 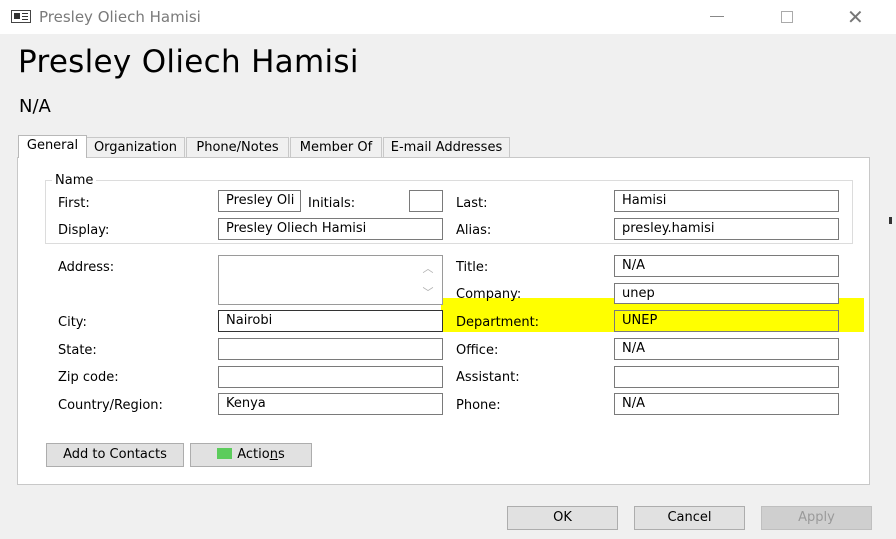 What do you see at coordinates (330, 229) in the screenshot?
I see `display-name-field: Presley Oliech Hamisi` at bounding box center [330, 229].